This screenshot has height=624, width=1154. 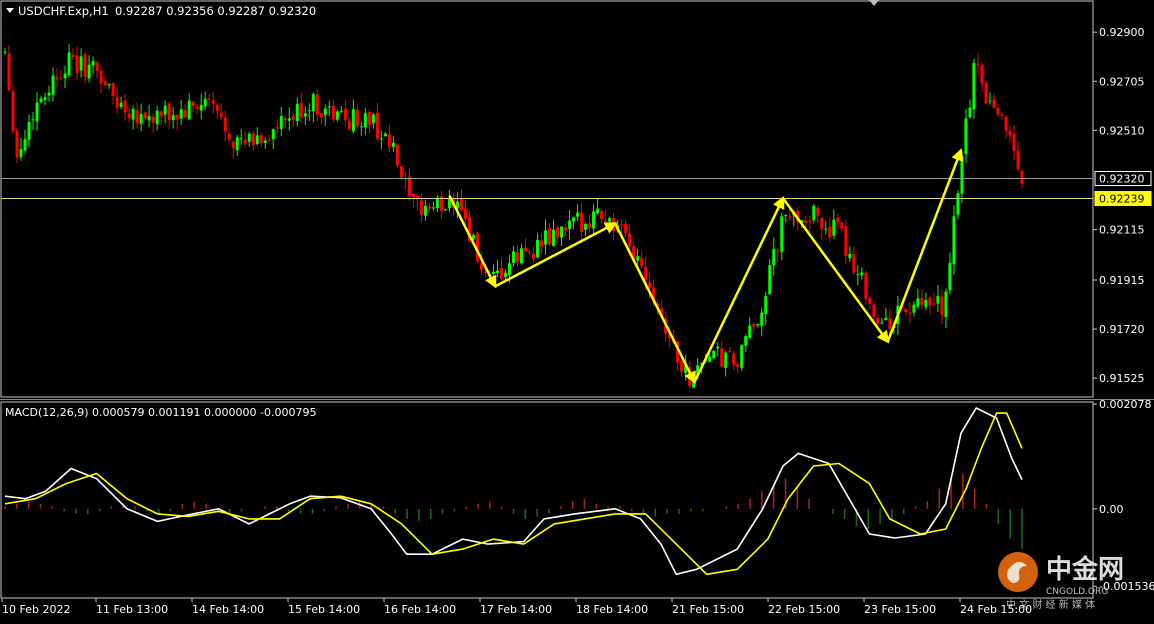 What do you see at coordinates (874, 3) in the screenshot?
I see `shift-marker-icon` at bounding box center [874, 3].